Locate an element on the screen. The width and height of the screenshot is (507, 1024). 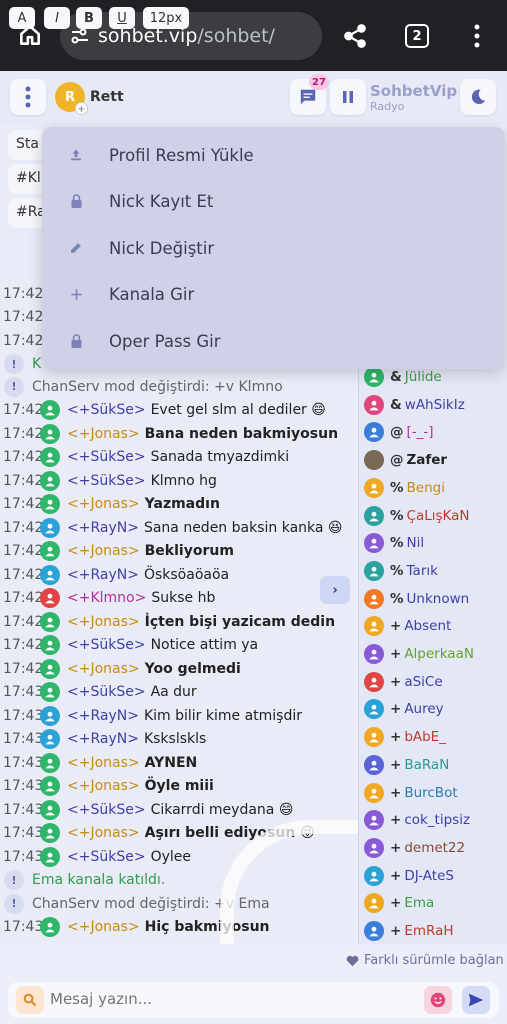
user-list-item: % Nil is located at coordinates (394, 543).